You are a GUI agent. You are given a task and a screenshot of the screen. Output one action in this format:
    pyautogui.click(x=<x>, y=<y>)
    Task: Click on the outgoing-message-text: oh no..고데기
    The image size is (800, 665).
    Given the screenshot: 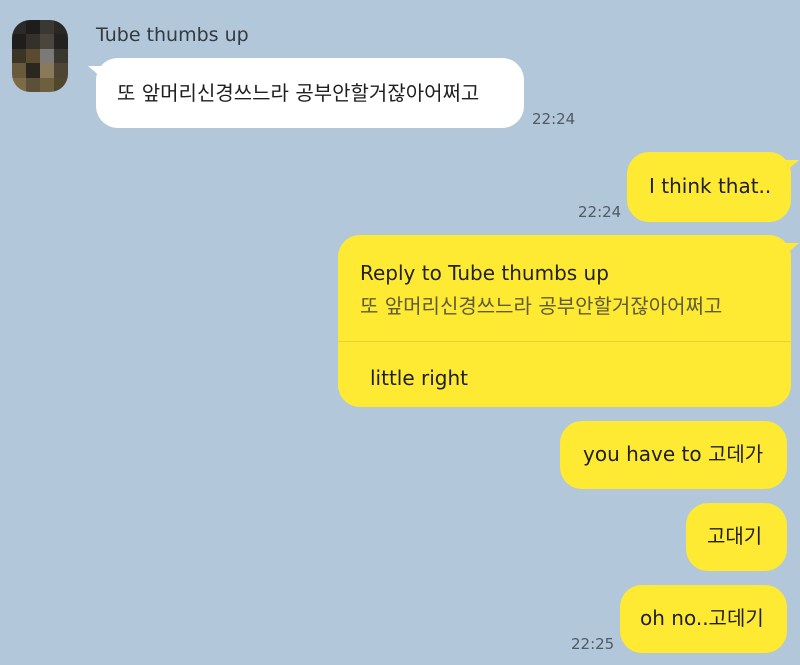 What is the action you would take?
    pyautogui.click(x=702, y=618)
    